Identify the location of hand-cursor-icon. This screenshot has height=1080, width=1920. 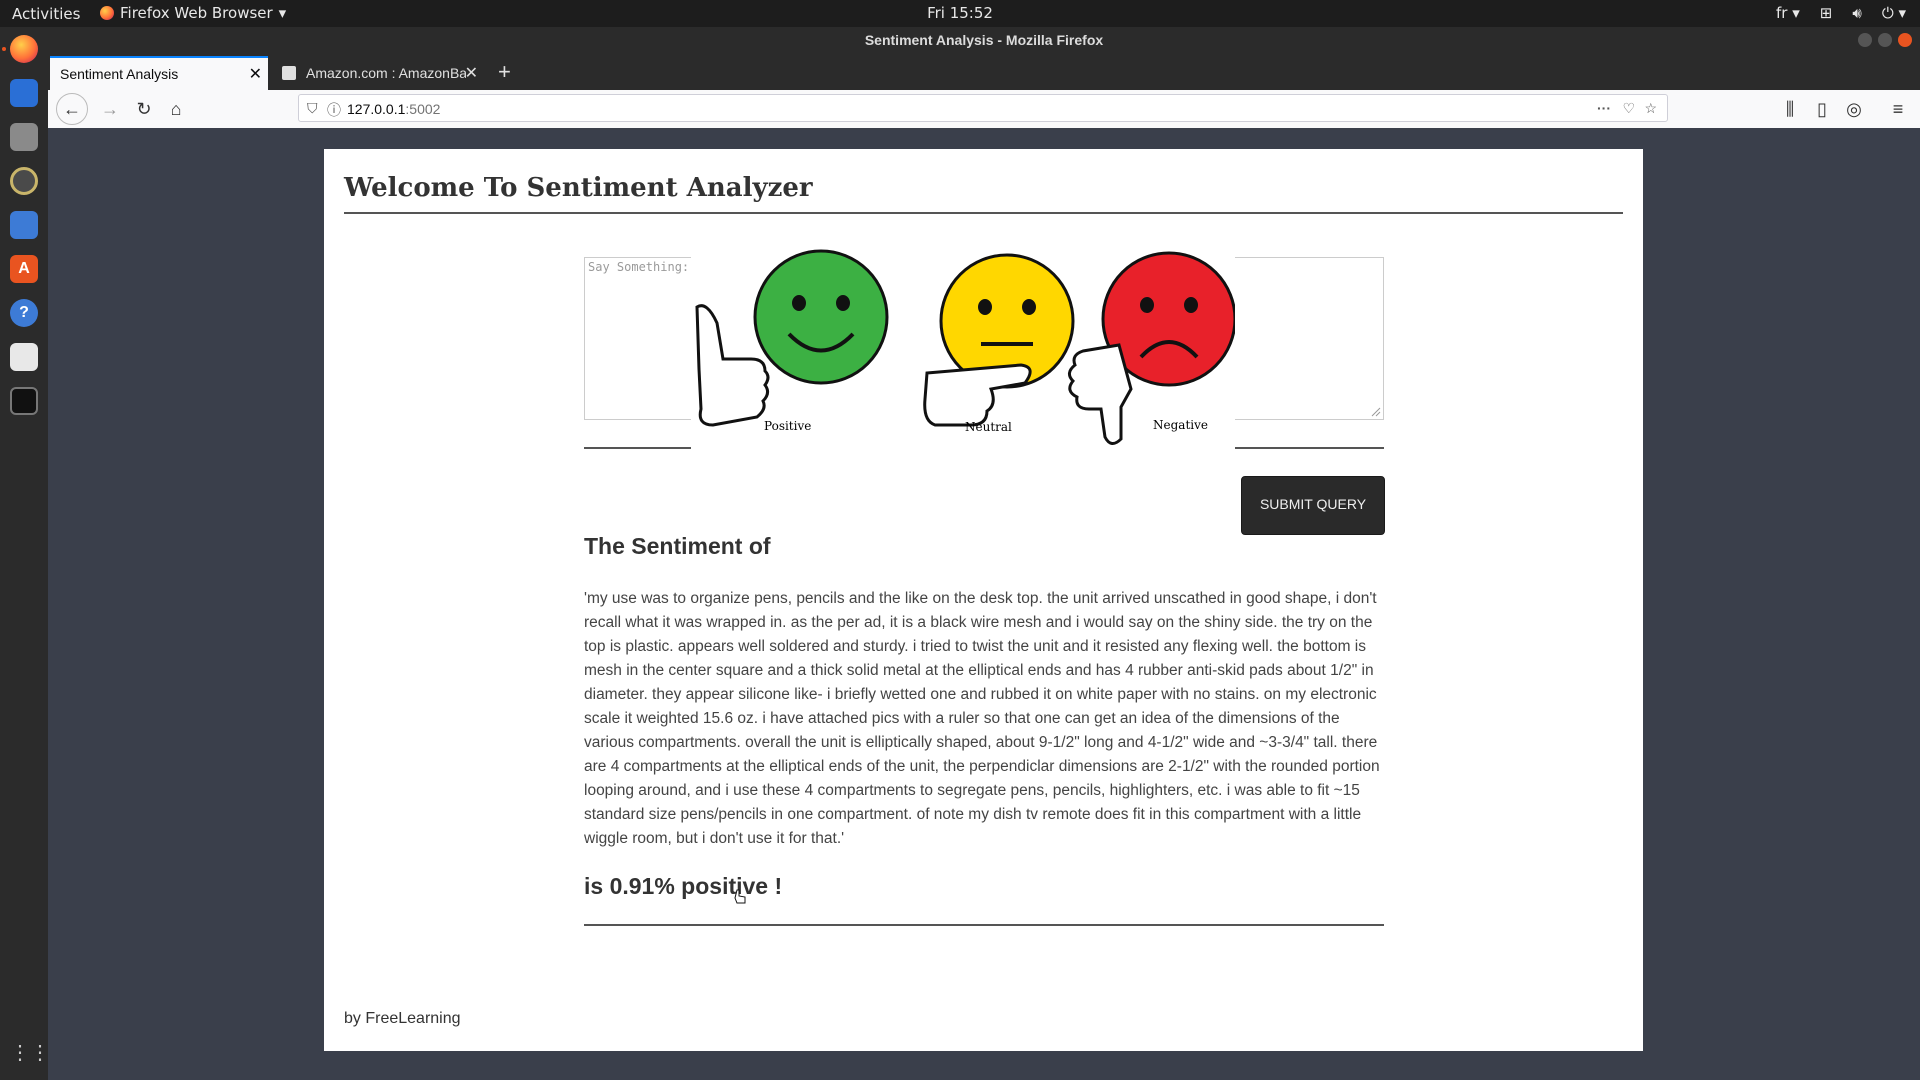
(740, 896).